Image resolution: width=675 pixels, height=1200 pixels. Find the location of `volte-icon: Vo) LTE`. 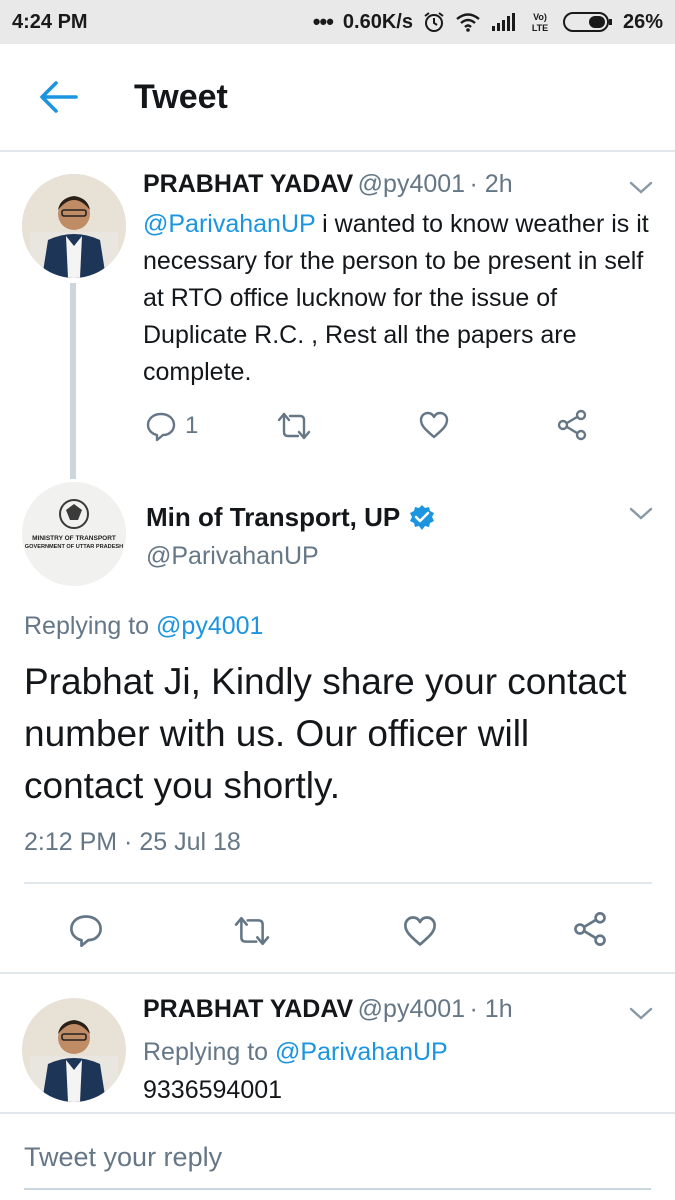

volte-icon: Vo) LTE is located at coordinates (540, 22).